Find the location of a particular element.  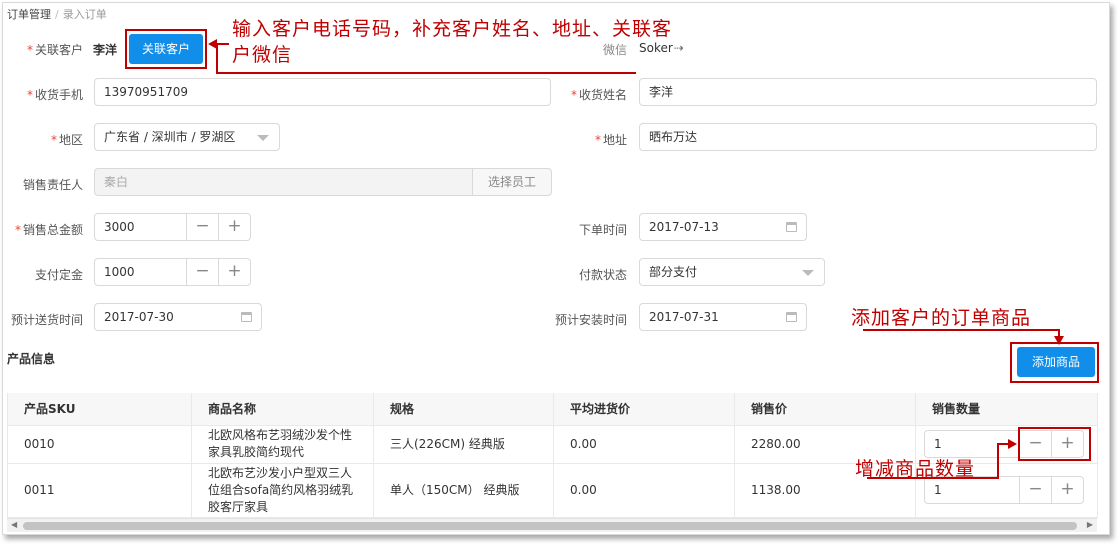

total-amount-label: * 销售总金额 is located at coordinates (48, 230).